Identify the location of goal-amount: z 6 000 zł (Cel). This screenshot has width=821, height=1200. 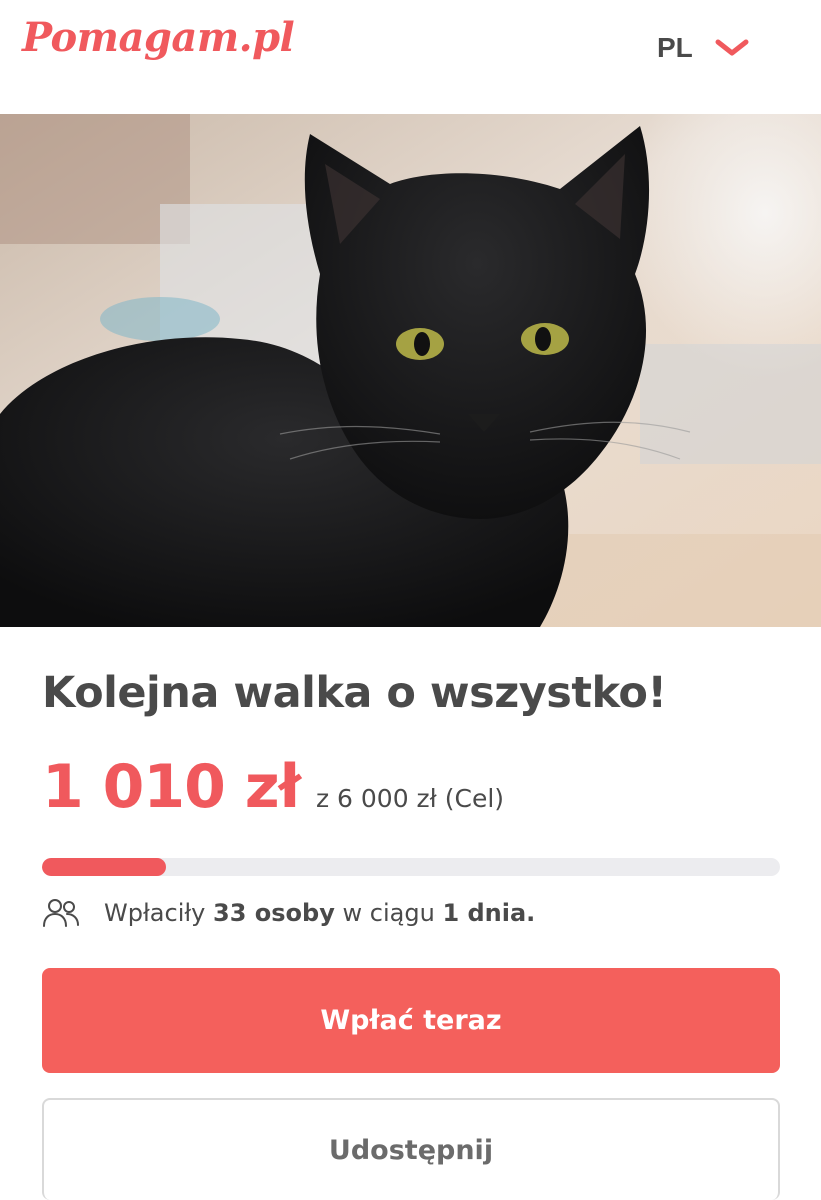
(410, 798).